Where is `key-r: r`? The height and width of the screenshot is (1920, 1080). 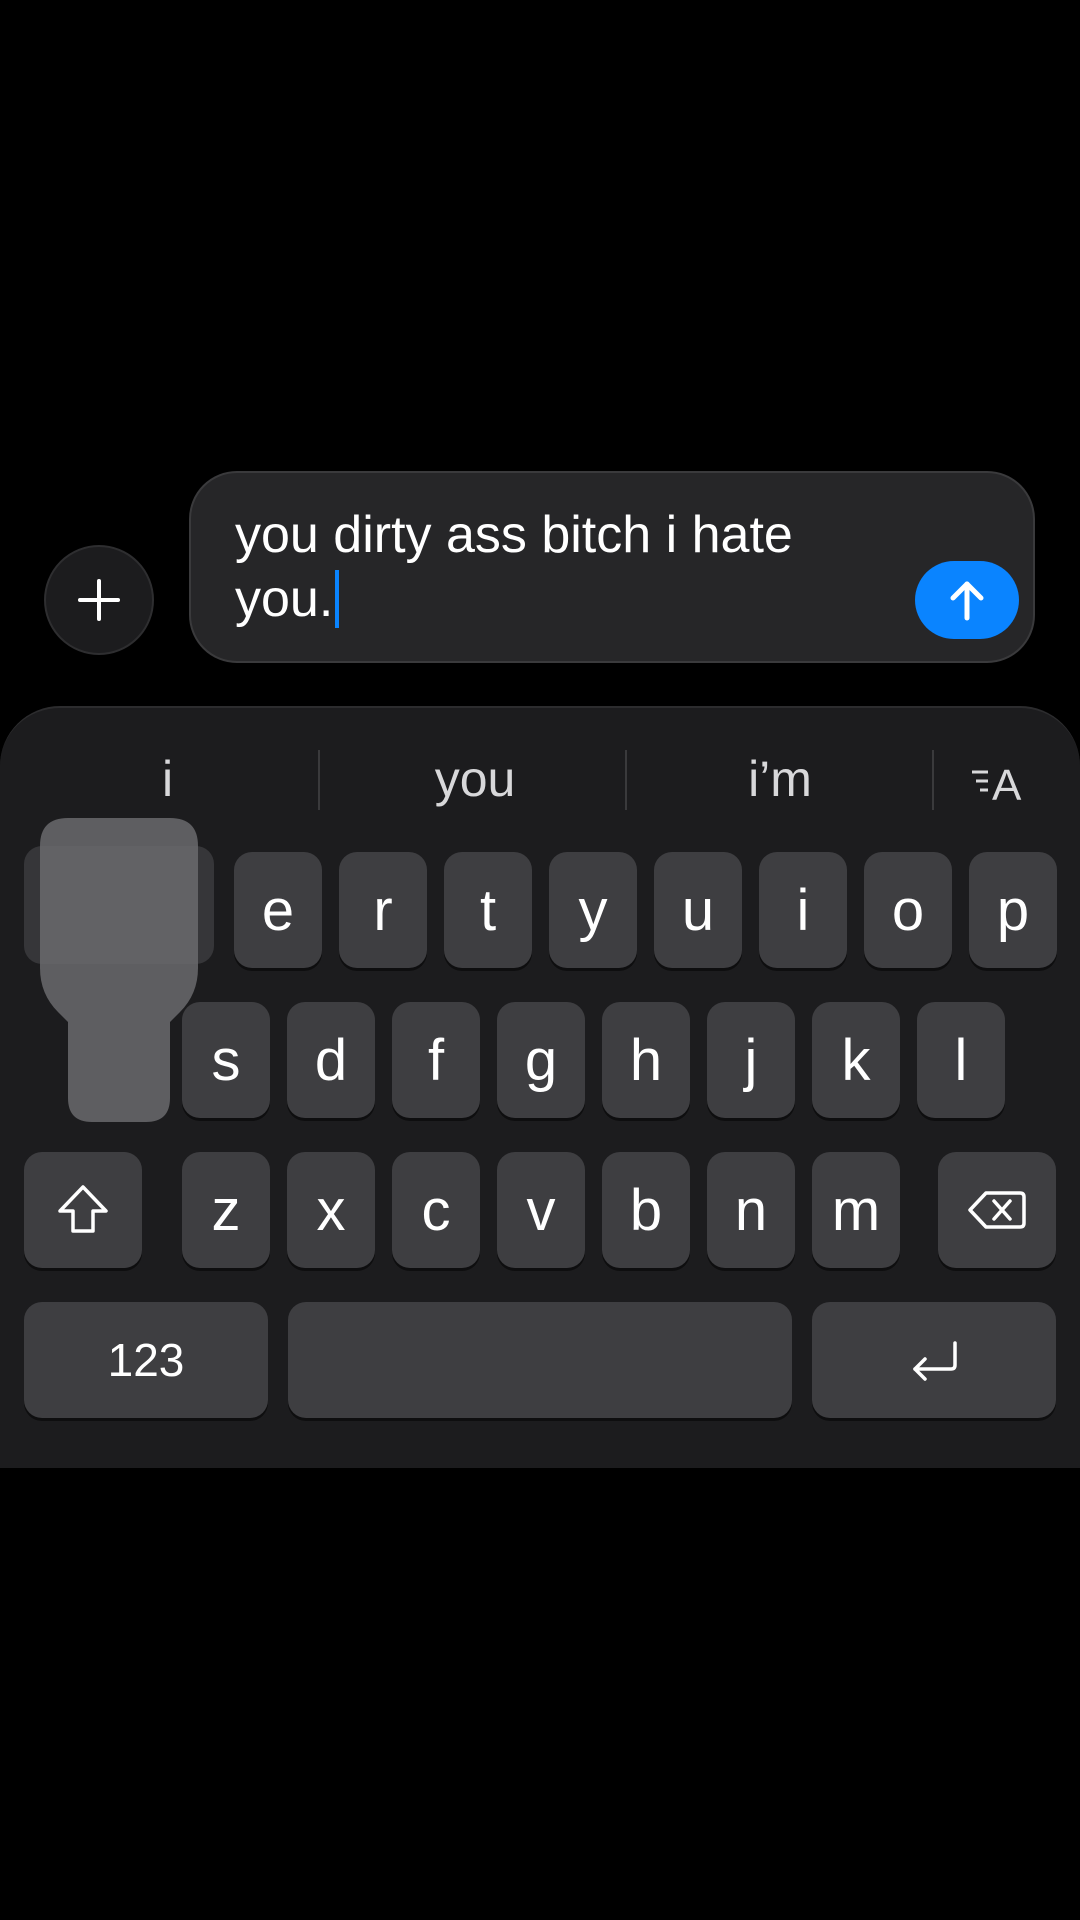 key-r: r is located at coordinates (383, 910).